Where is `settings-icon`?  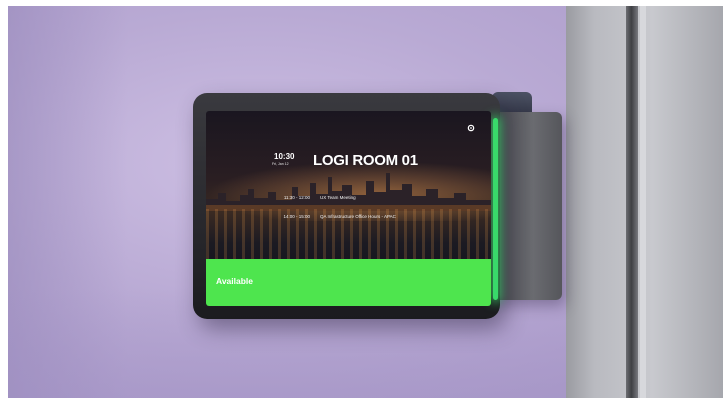 settings-icon is located at coordinates (471, 128).